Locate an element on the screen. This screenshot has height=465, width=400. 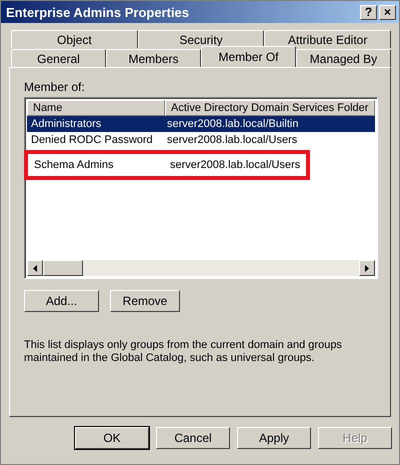
tab: Managed By is located at coordinates (343, 58).